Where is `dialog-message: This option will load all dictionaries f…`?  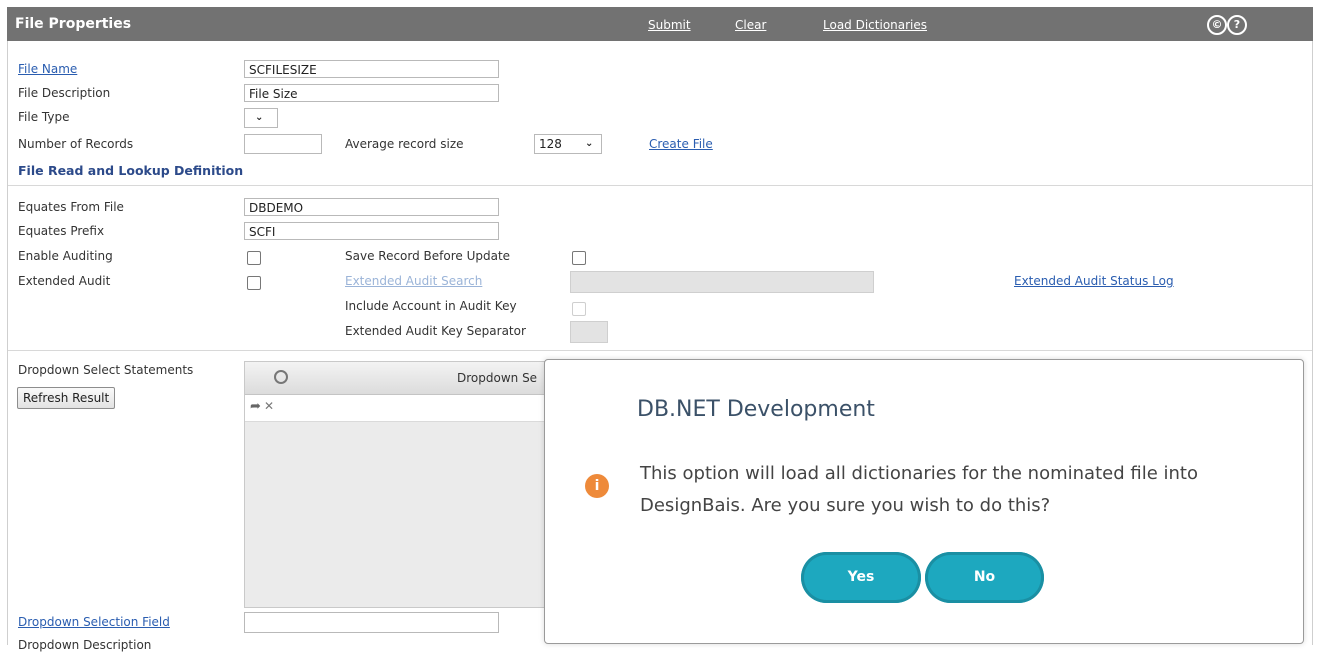
dialog-message: This option will load all dictionaries f… is located at coordinates (919, 489).